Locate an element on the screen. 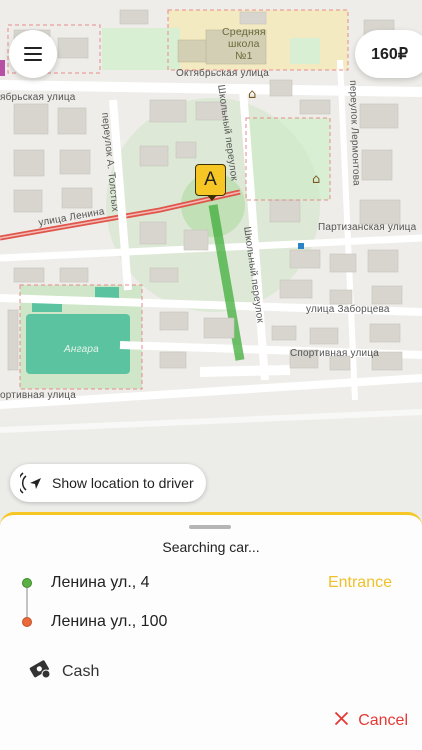  cancel-button: Cancel is located at coordinates (371, 721).